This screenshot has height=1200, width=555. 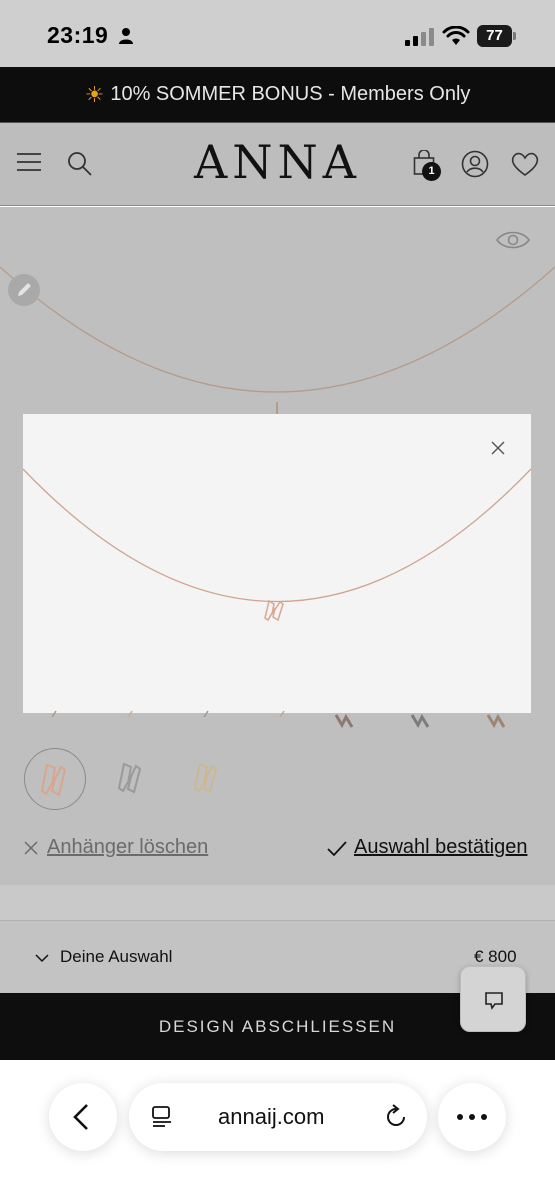 I want to click on more-dots-icon, so click(x=472, y=1117).